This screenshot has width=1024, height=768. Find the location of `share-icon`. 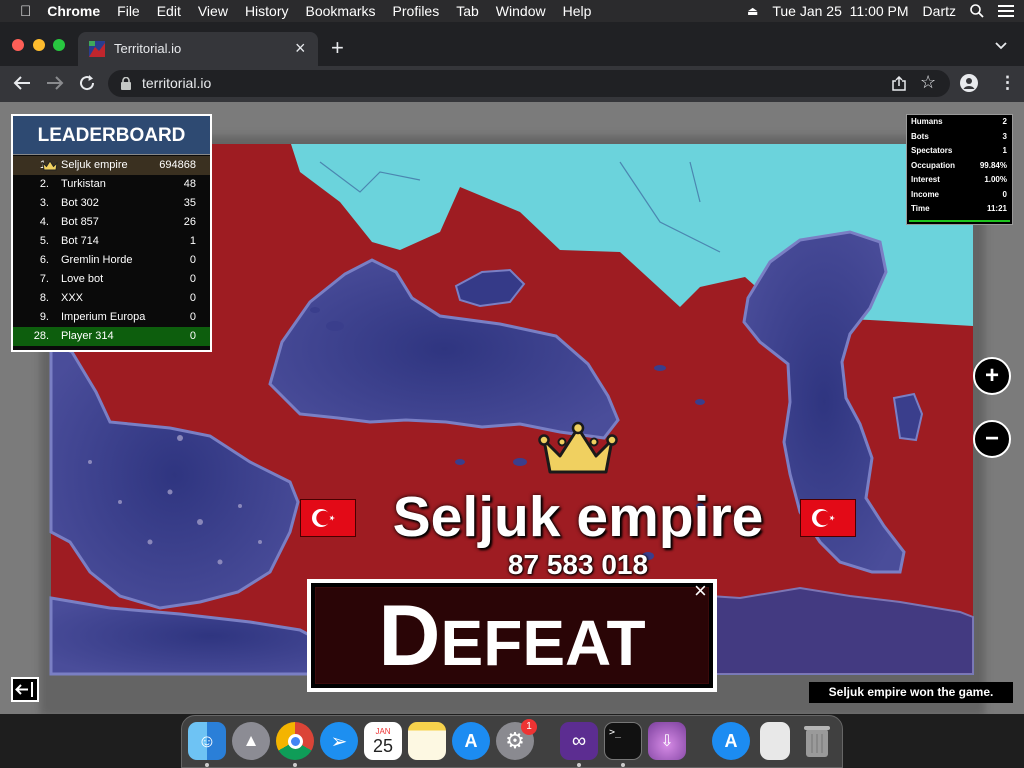

share-icon is located at coordinates (899, 83).